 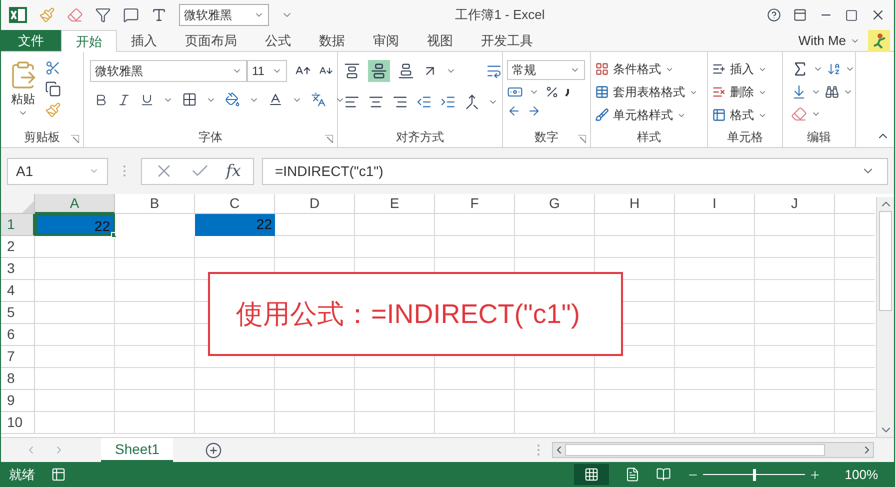 I want to click on align-left-icon, so click(x=352, y=102).